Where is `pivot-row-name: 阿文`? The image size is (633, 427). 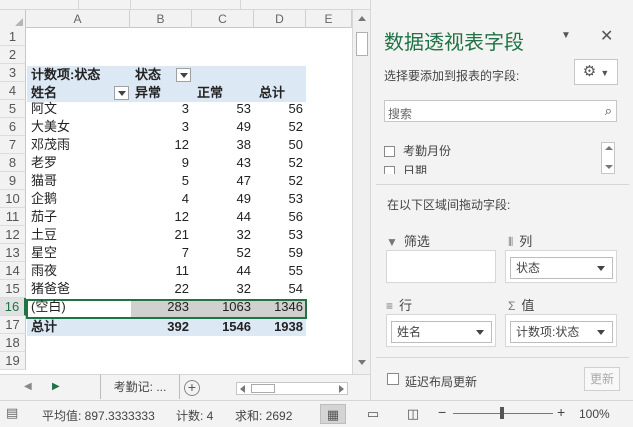
pivot-row-name: 阿文 is located at coordinates (80, 109).